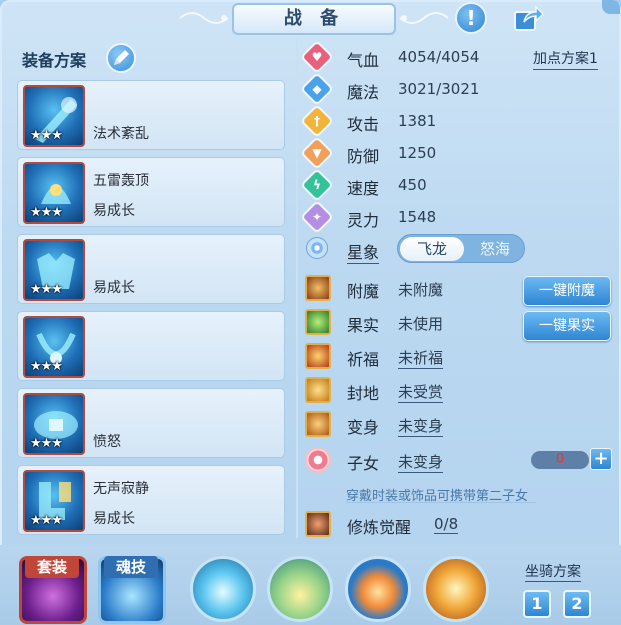  Describe the element at coordinates (577, 604) in the screenshot. I see `mount-plan-2-button: 2` at that location.